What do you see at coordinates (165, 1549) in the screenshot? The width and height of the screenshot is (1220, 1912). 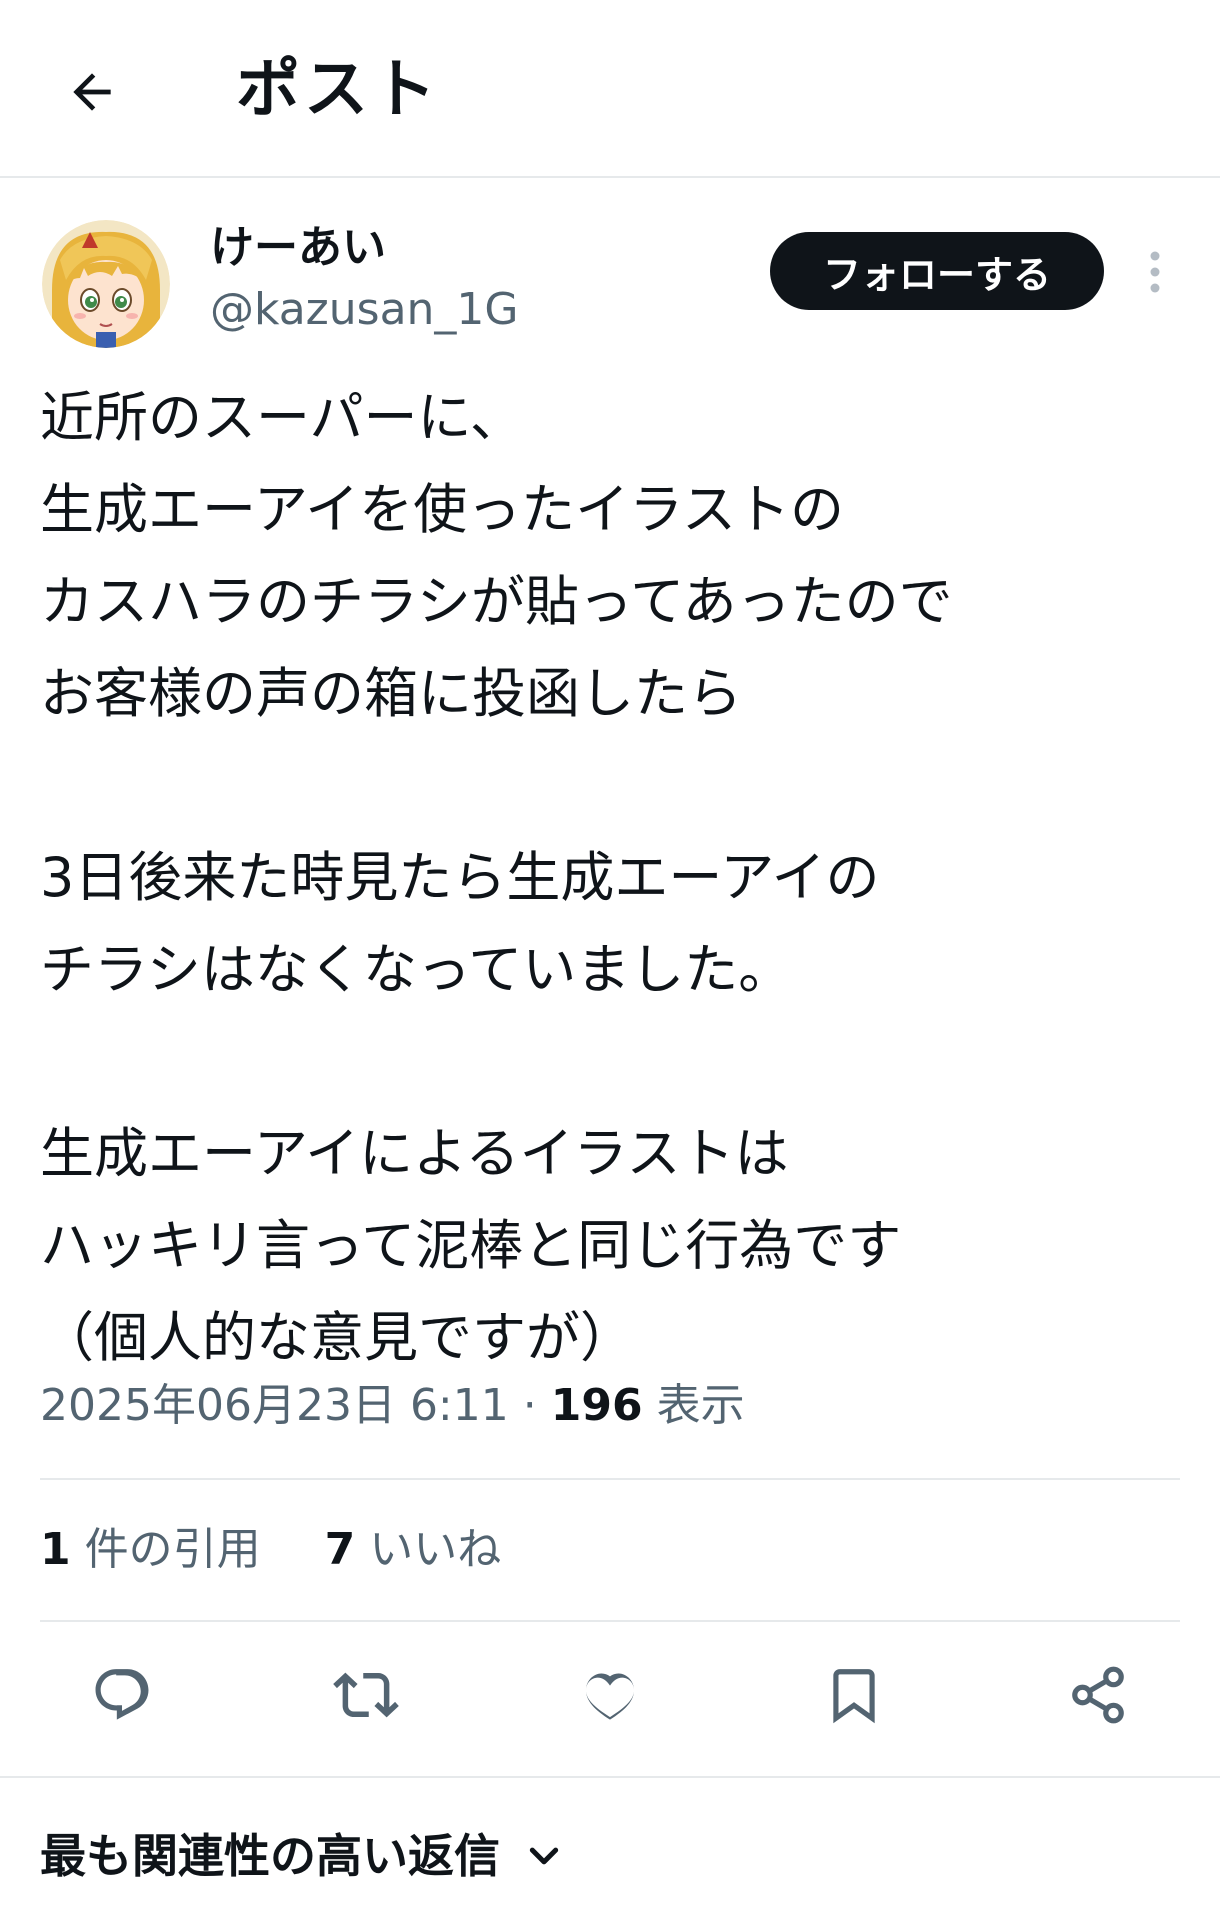 I see `quotes-label: 件の引用` at bounding box center [165, 1549].